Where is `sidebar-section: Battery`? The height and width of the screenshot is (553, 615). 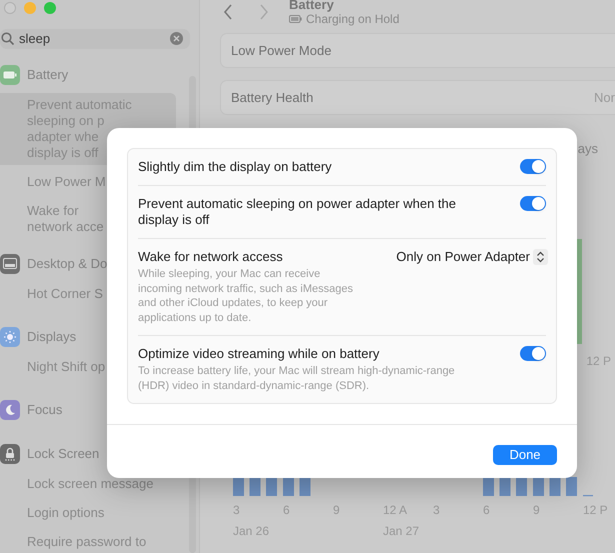
sidebar-section: Battery is located at coordinates (47, 74).